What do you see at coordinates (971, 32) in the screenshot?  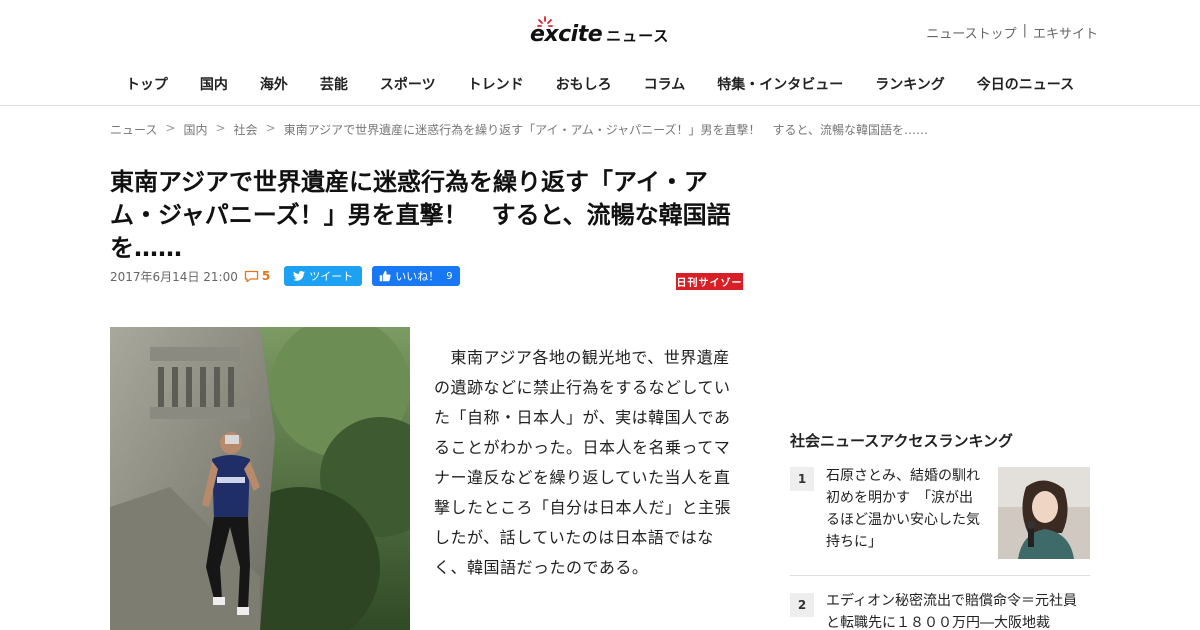 I see `util-link-news-top: ニューストップ` at bounding box center [971, 32].